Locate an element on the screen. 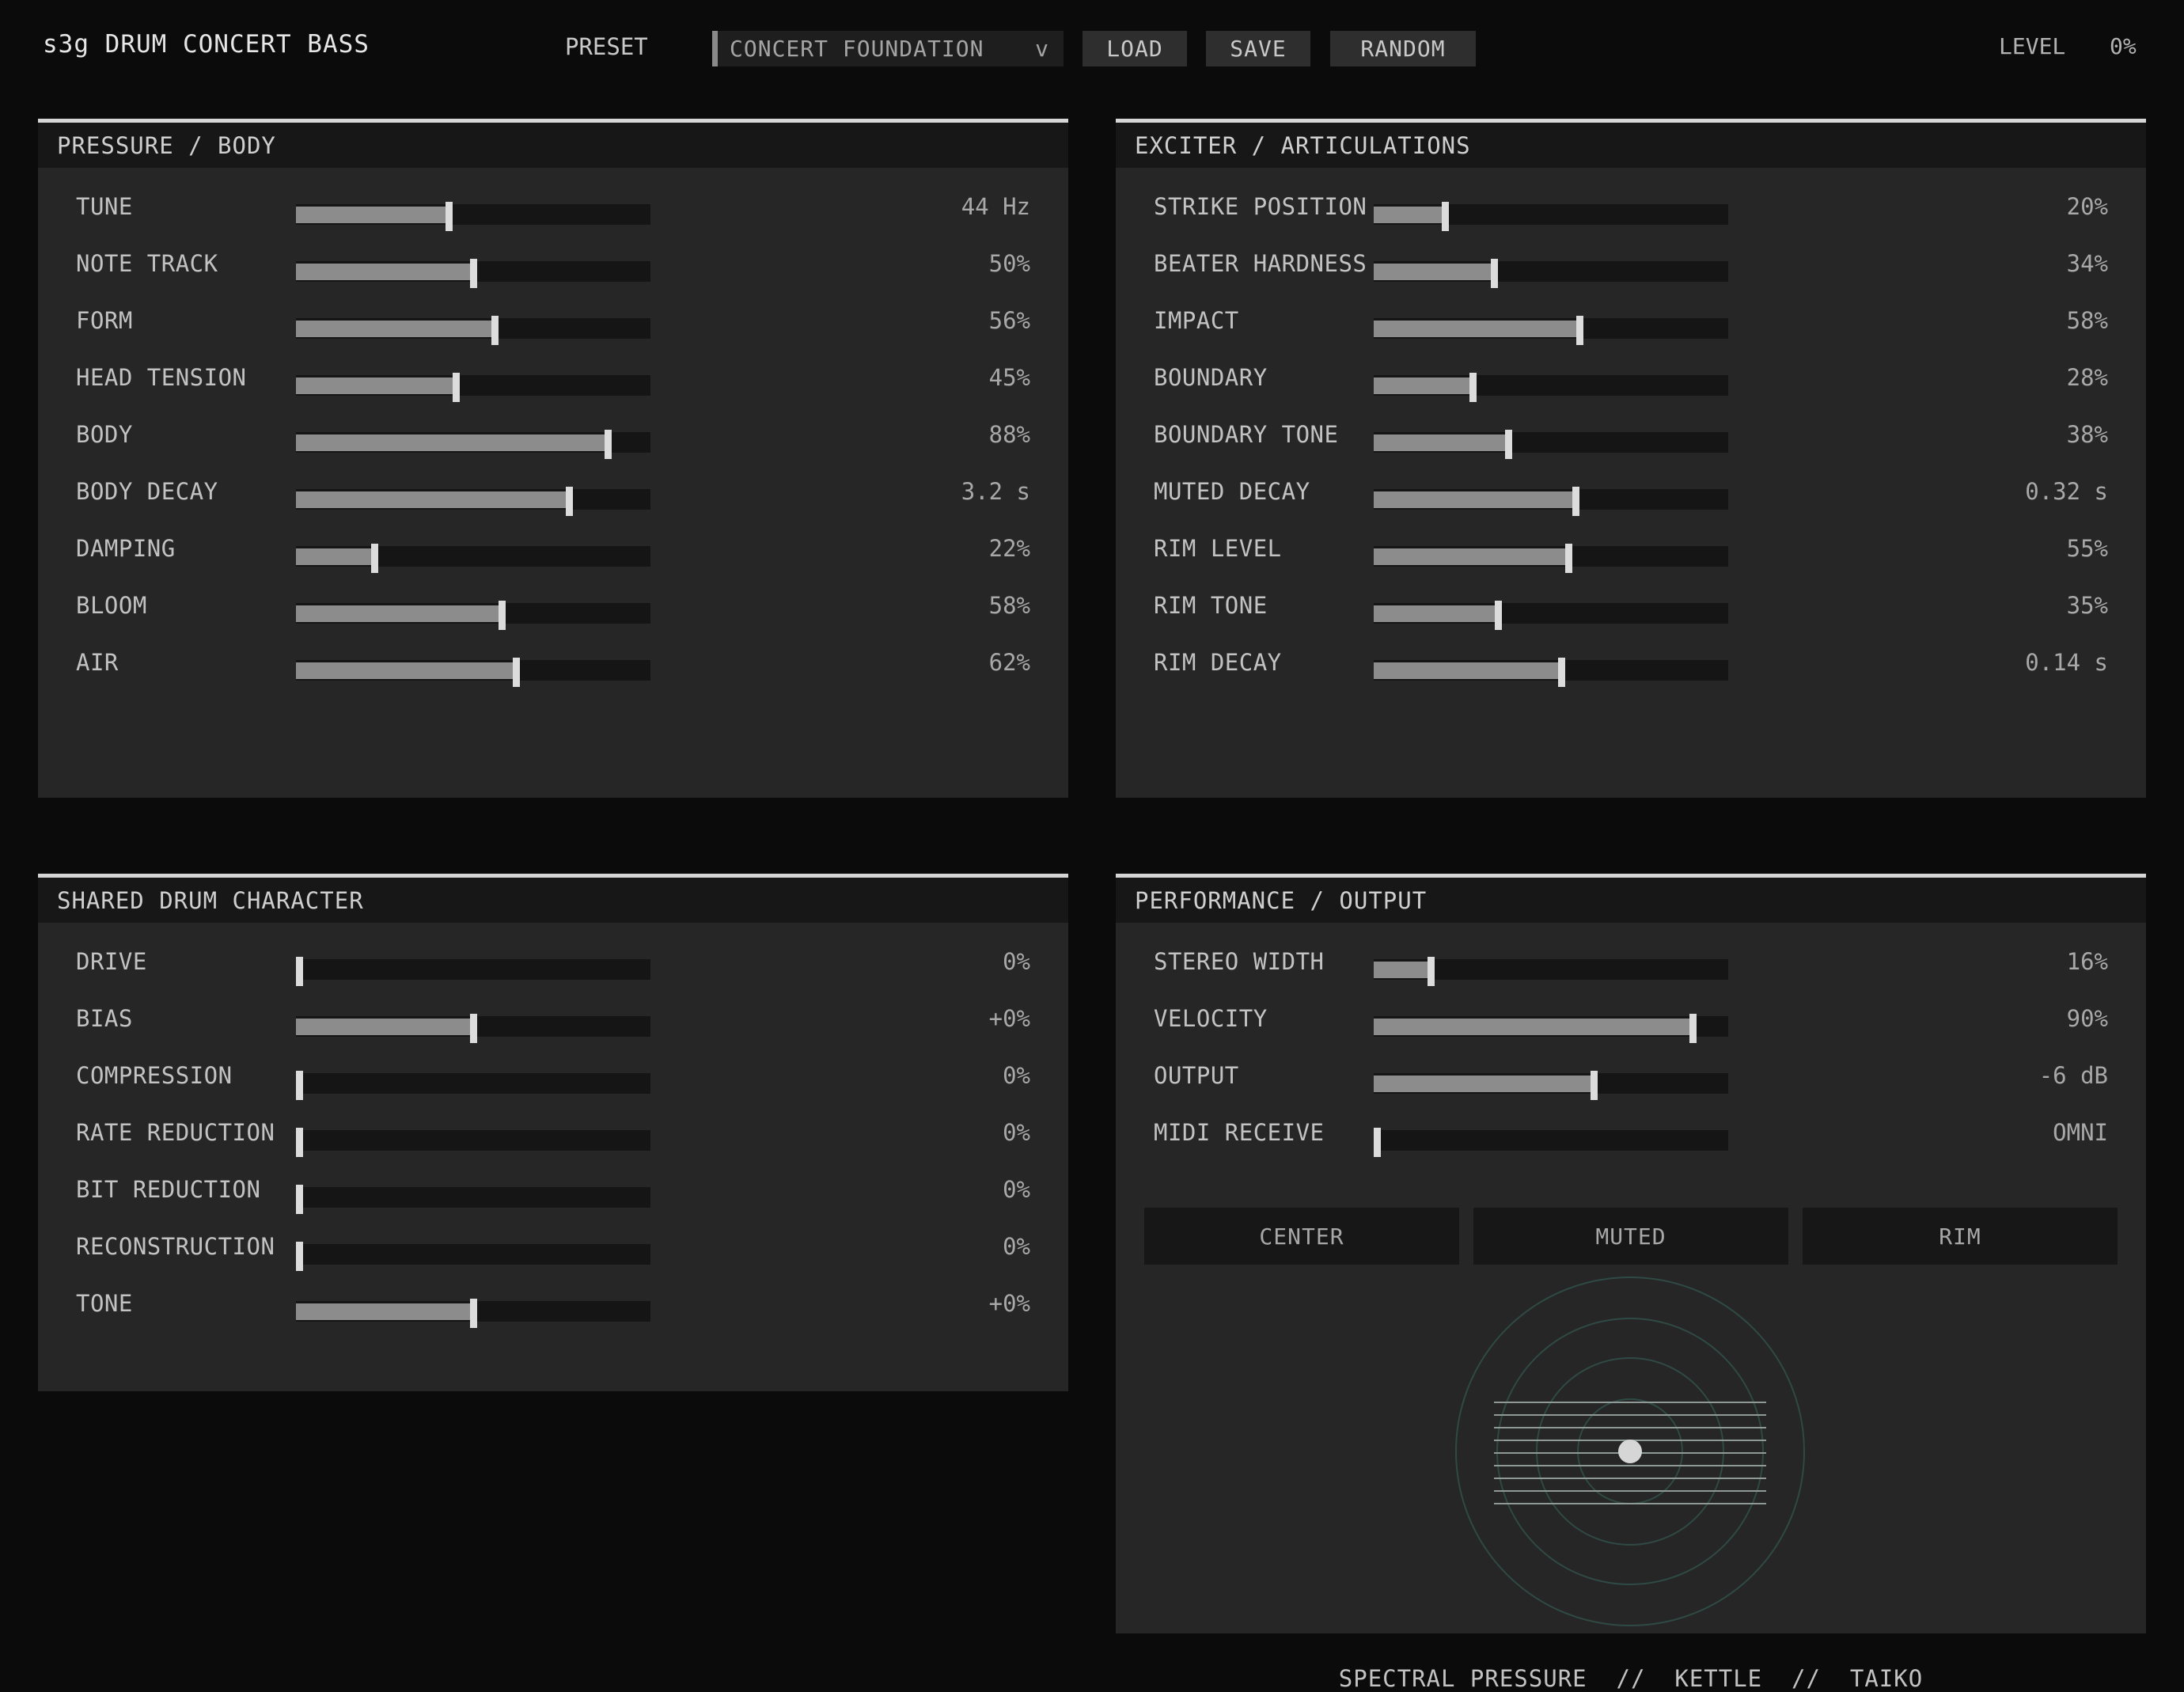  drum-strike-pad is located at coordinates (1630, 1451).